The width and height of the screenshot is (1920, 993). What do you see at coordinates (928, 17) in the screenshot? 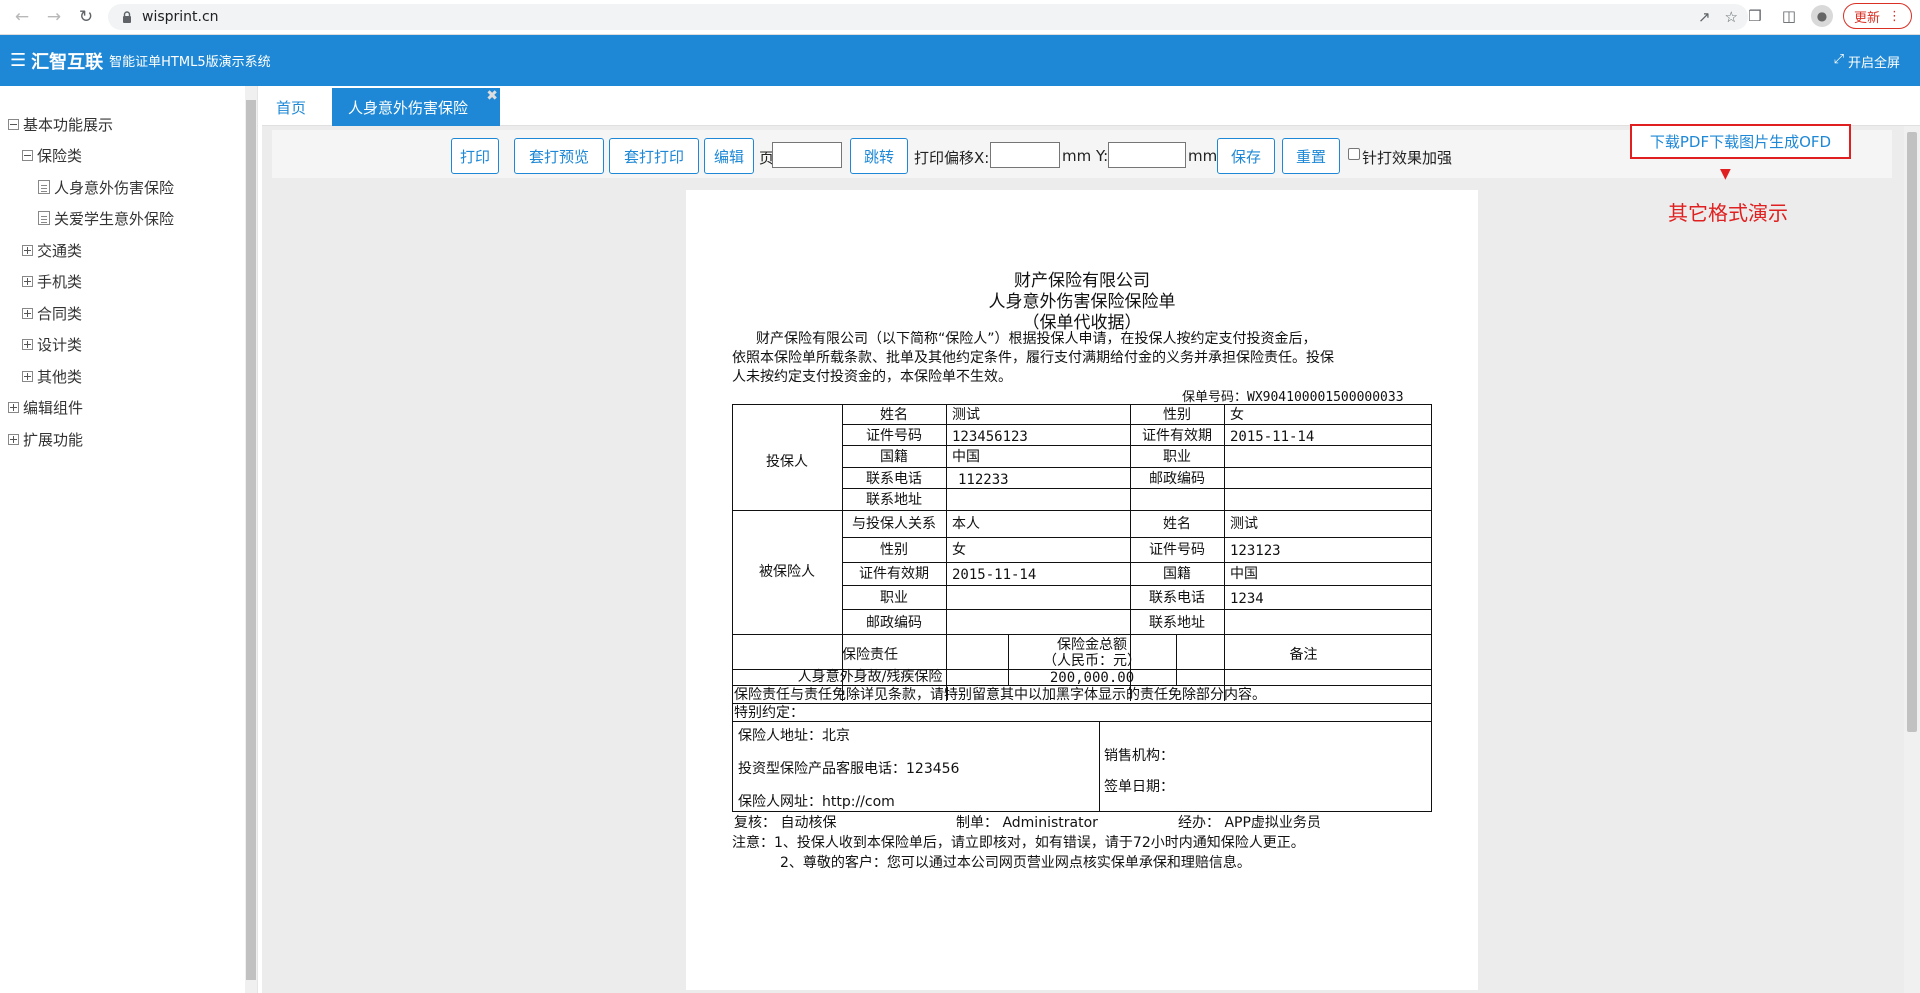
I see `address-bar: wisprint.cn ↗ ☆` at bounding box center [928, 17].